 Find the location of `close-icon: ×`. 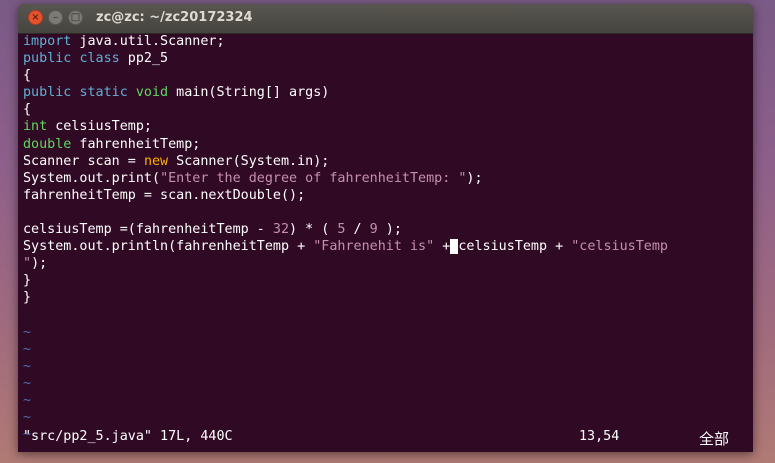

close-icon: × is located at coordinates (35, 17).